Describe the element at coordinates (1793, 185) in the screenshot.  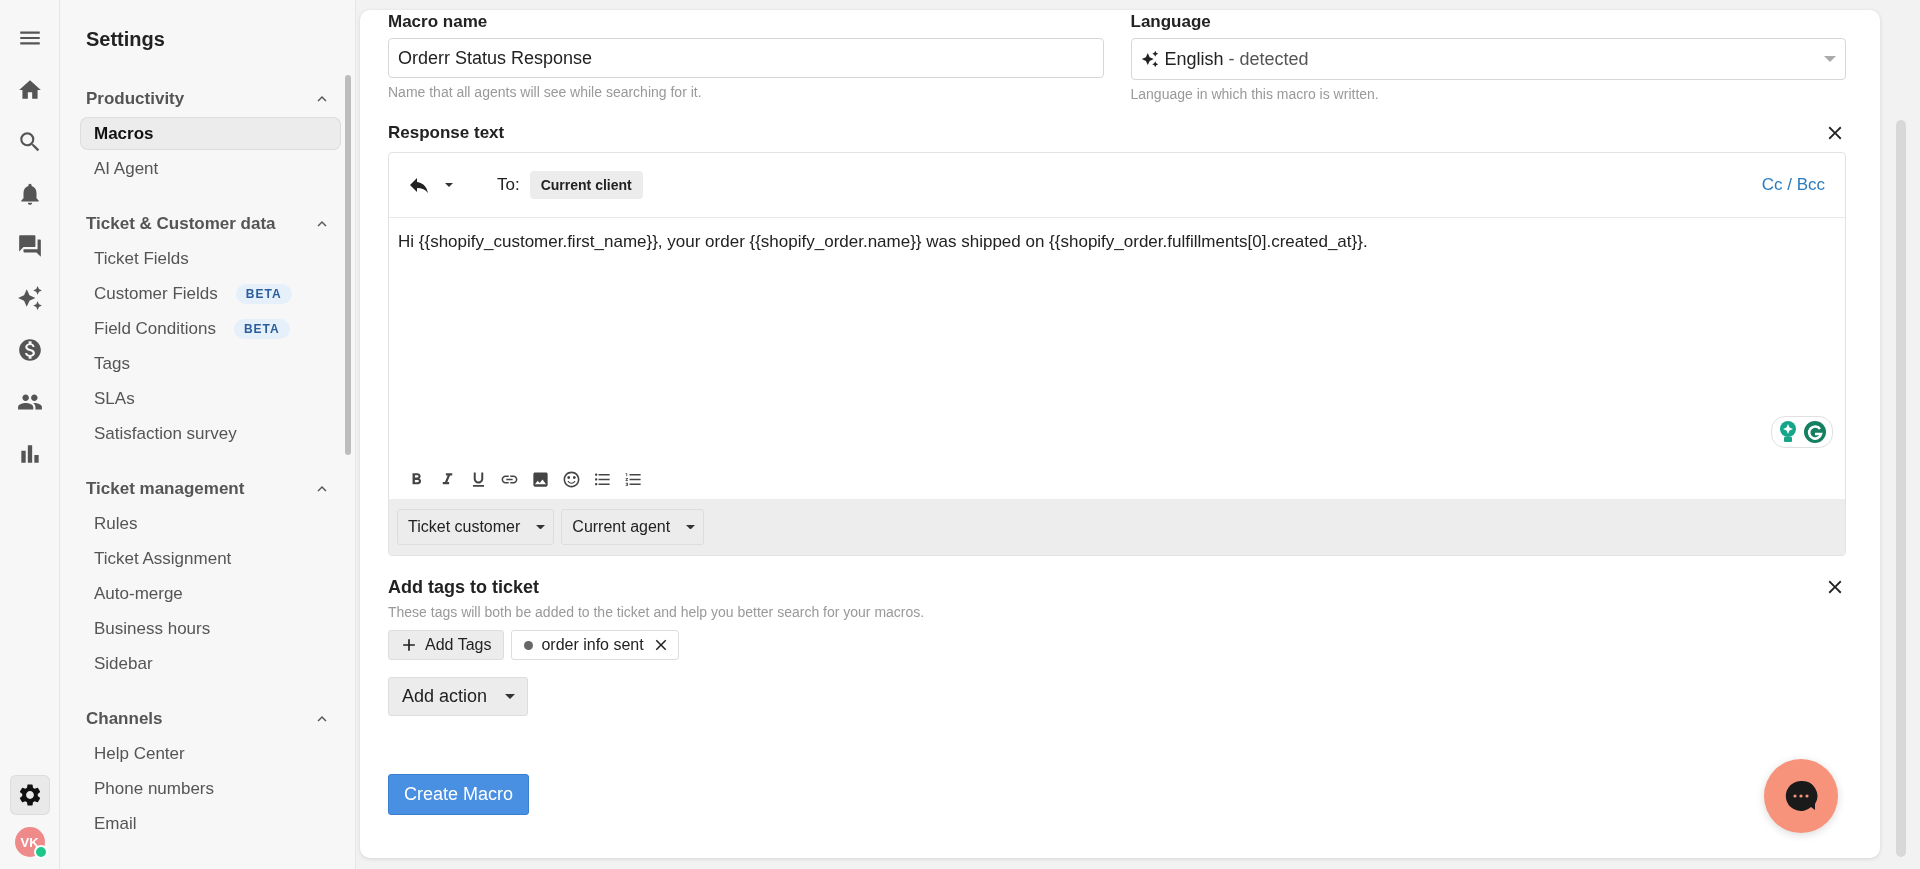
I see `cc-bcc-link: Cc / Bcc` at that location.